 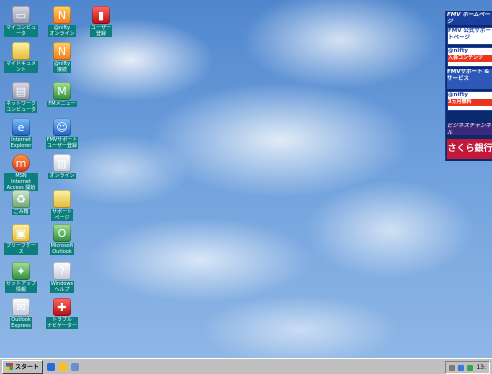 I want to click on door-icon: ▮, so click(x=101, y=15).